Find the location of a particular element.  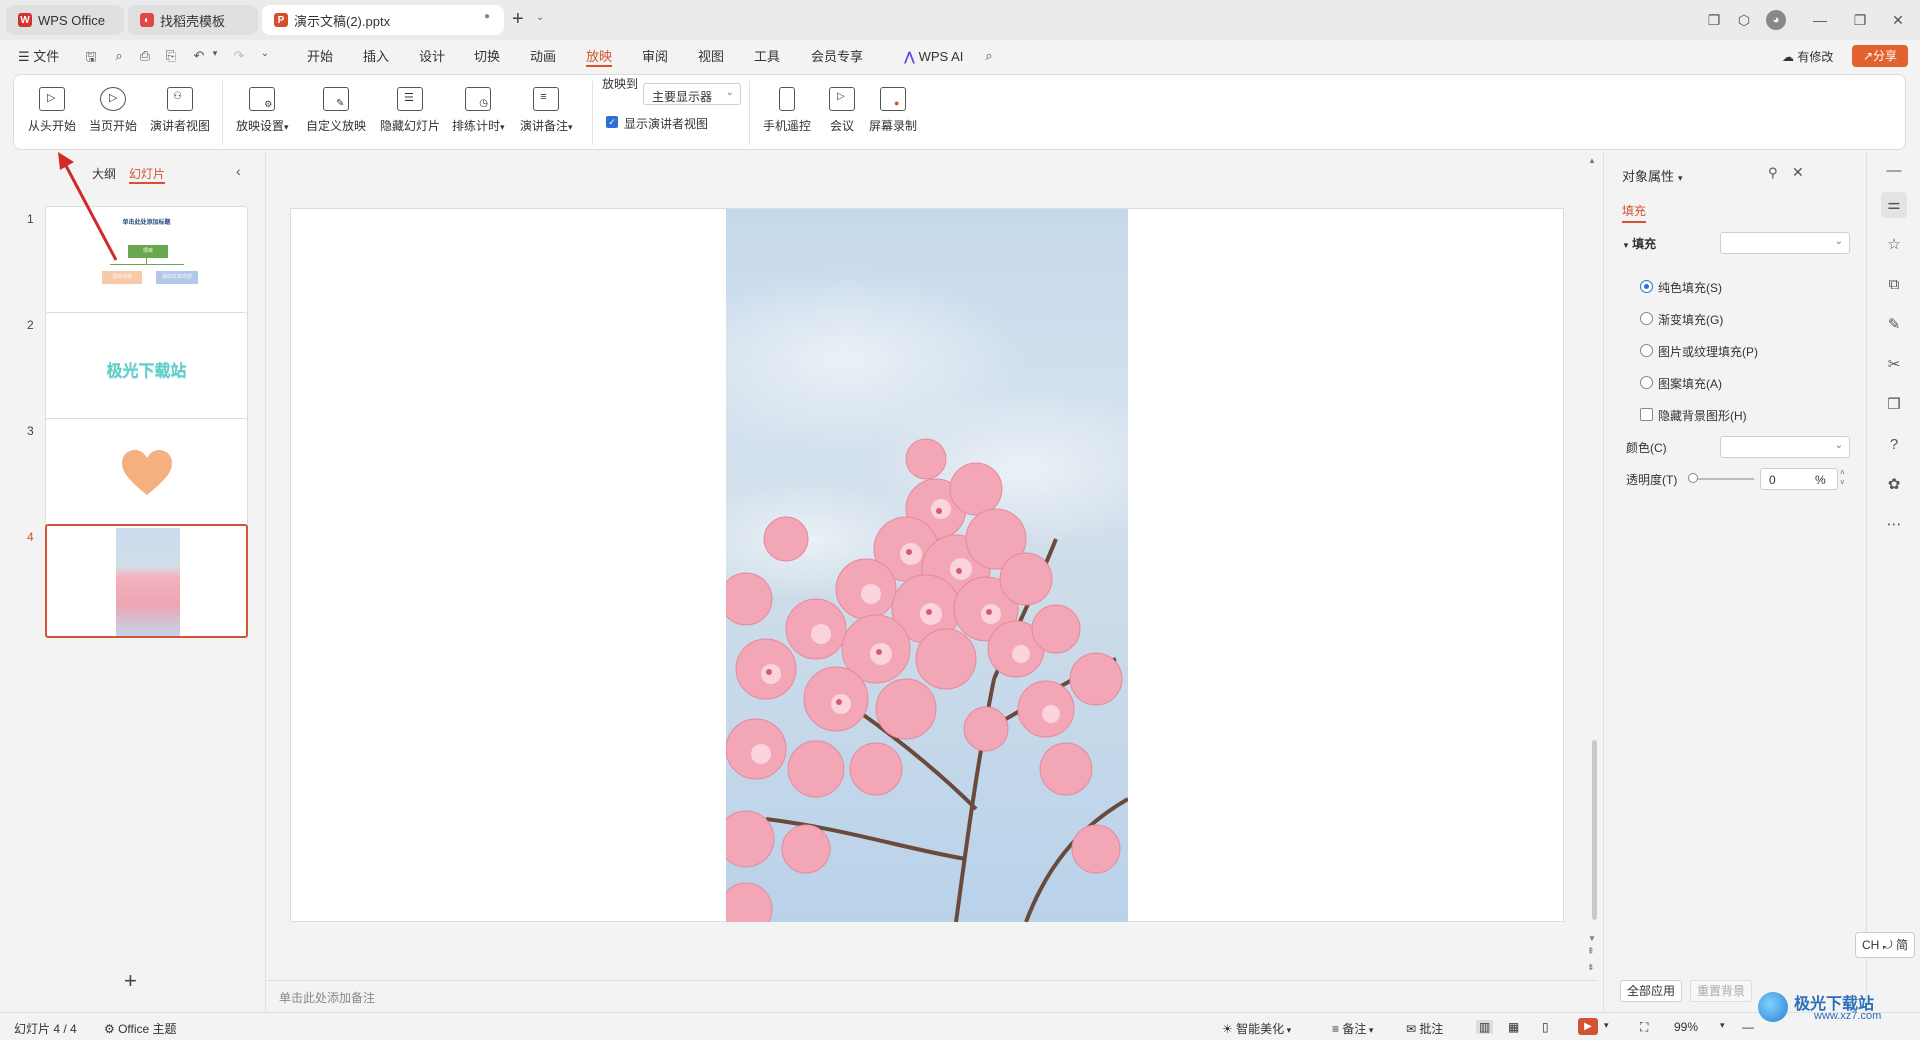

new-tab-button: + is located at coordinates (518, 19).